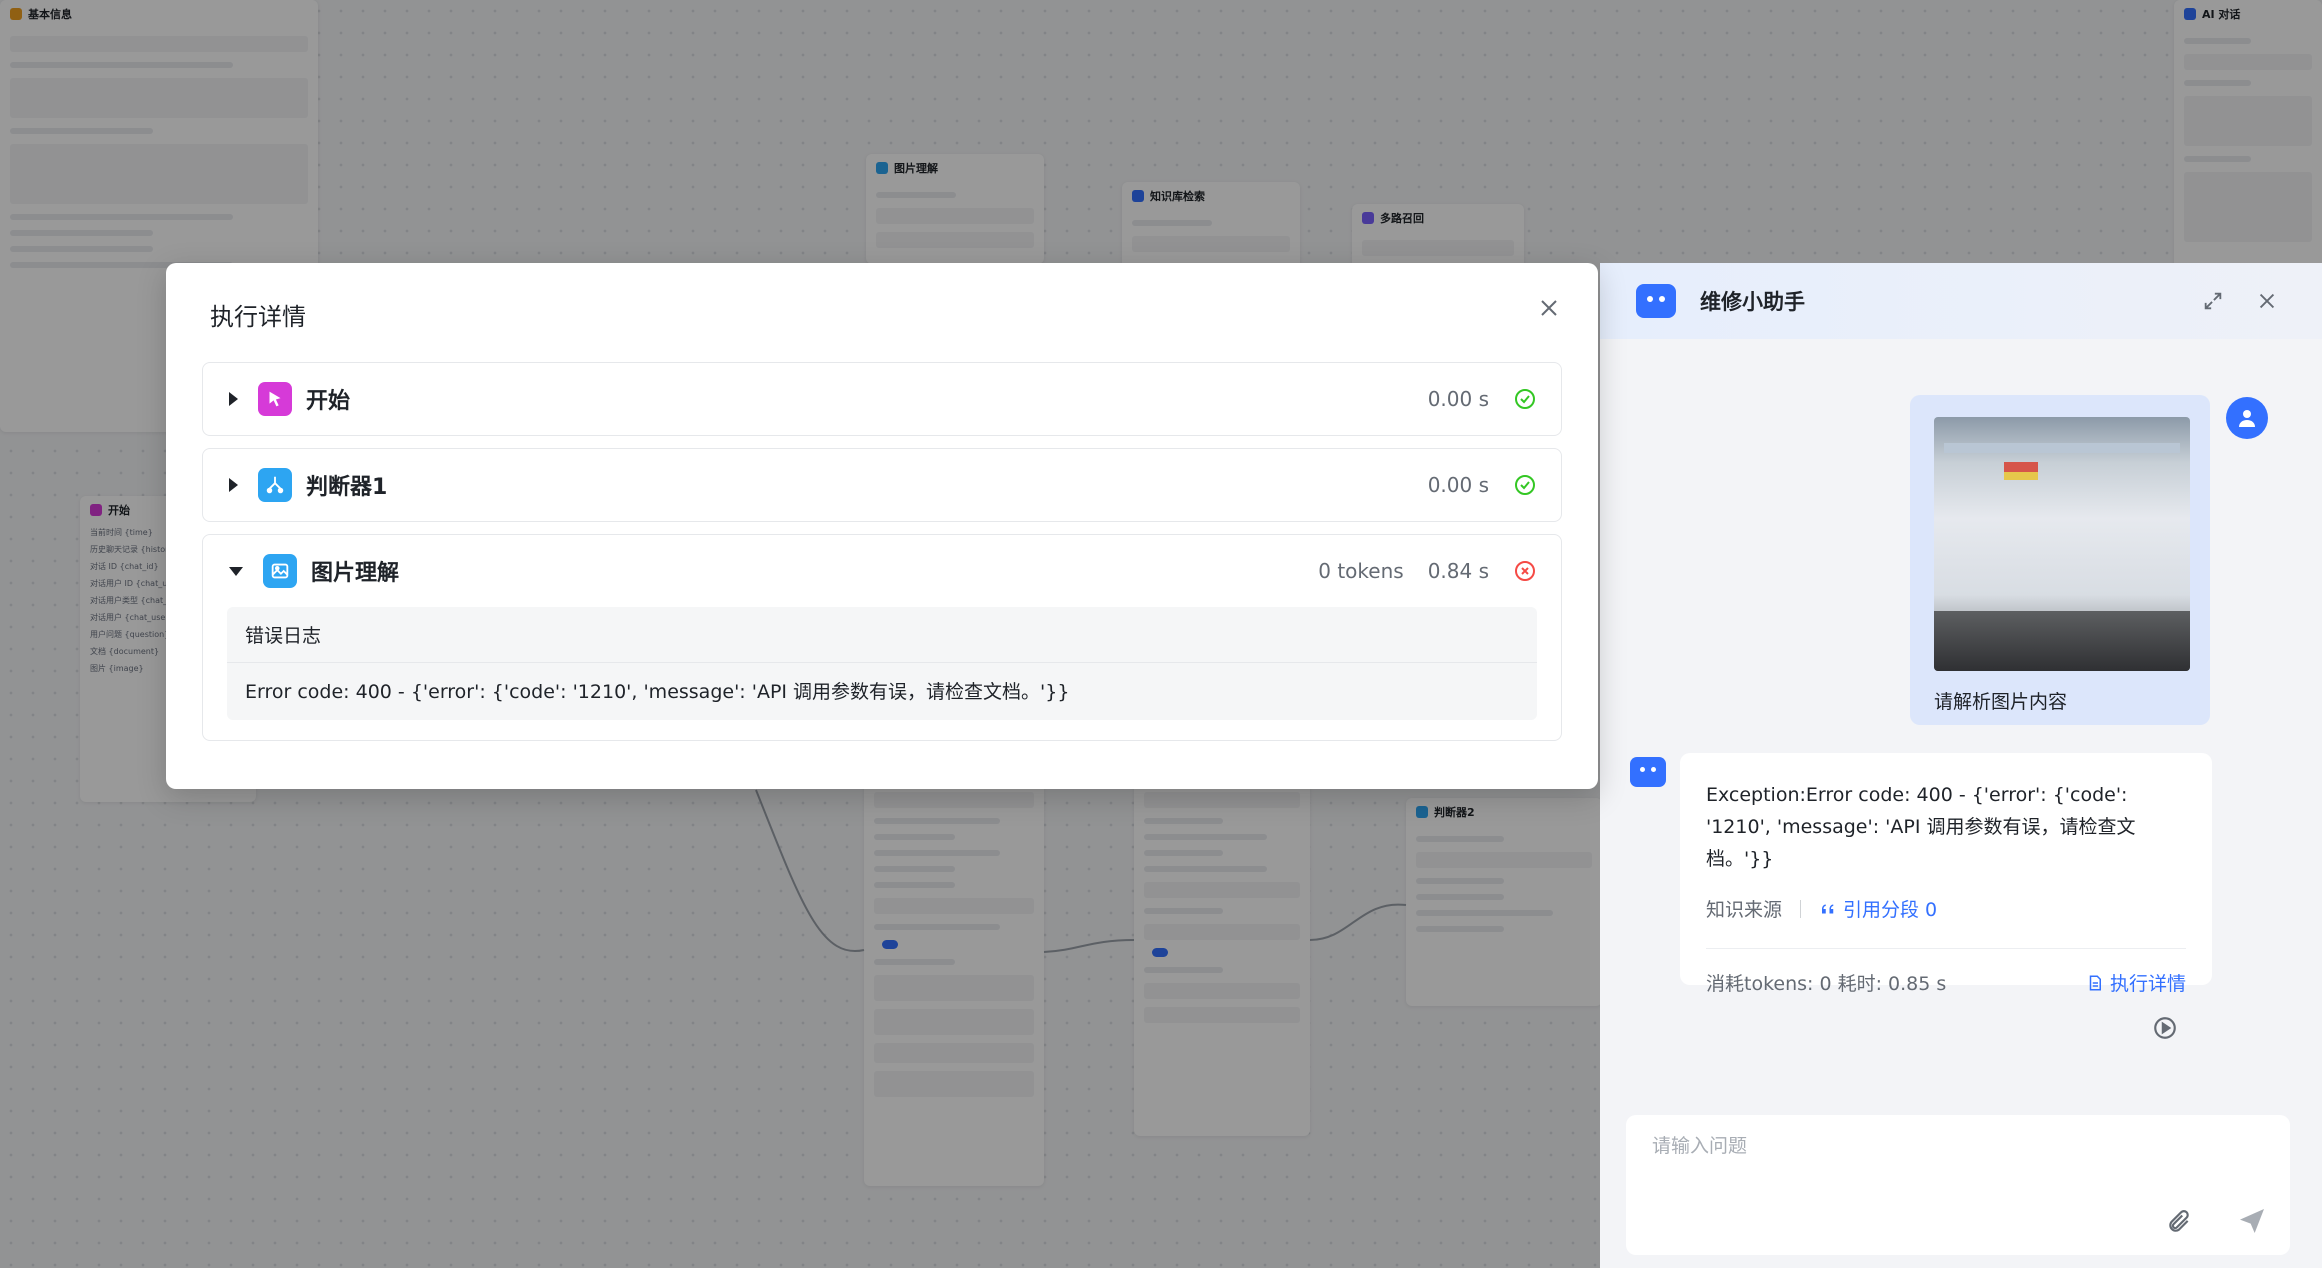 The width and height of the screenshot is (2322, 1268). Describe the element at coordinates (2062, 544) in the screenshot. I see `uploaded-image` at that location.